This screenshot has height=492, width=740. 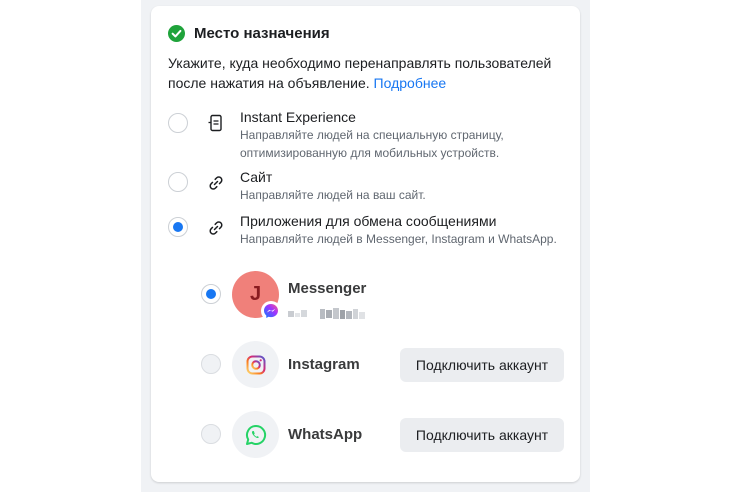 I want to click on radio-messaging-apps, so click(x=178, y=227).